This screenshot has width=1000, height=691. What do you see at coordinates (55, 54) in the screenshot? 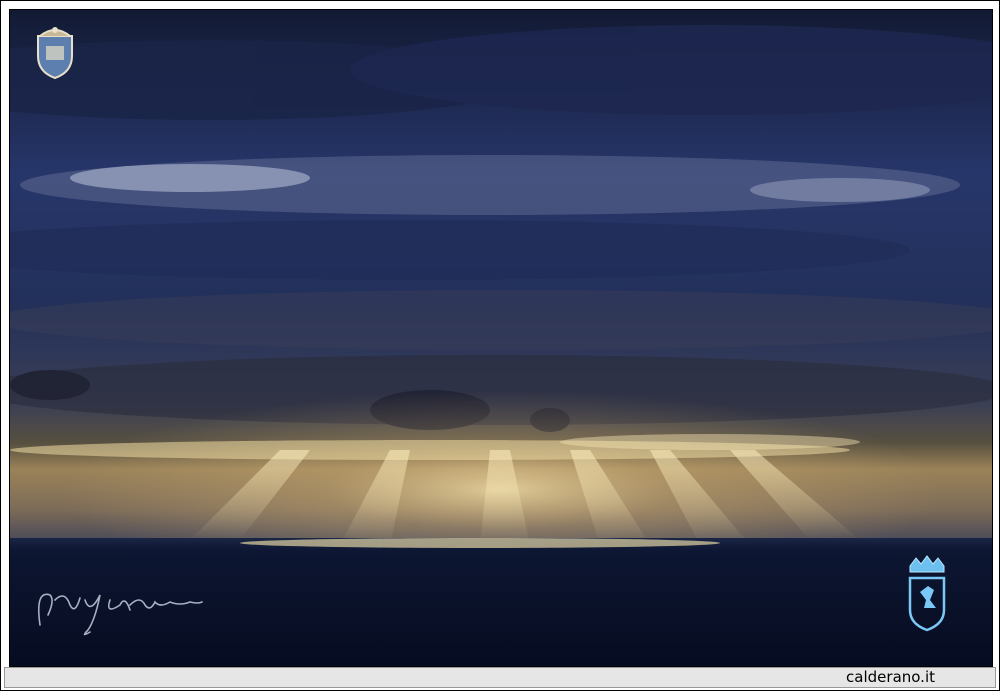
I see `coat-of-arms-logo` at bounding box center [55, 54].